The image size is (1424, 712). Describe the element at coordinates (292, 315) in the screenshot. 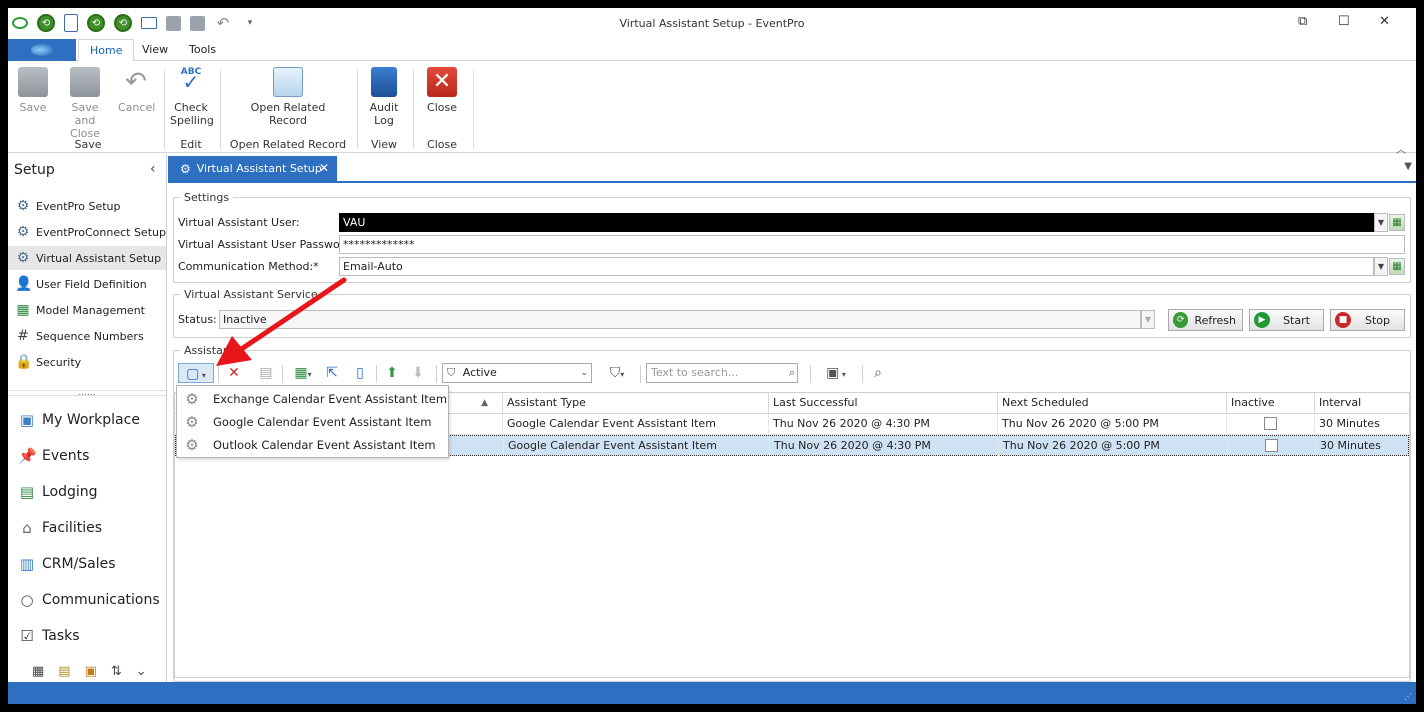

I see `arrow-shaft` at that location.